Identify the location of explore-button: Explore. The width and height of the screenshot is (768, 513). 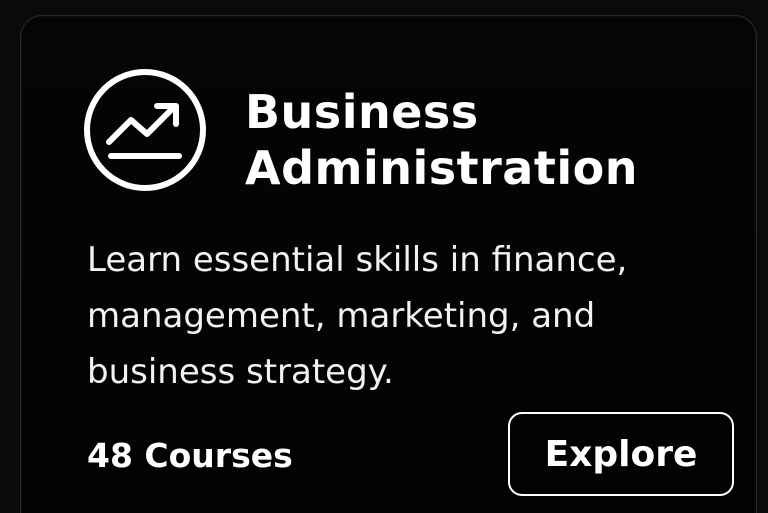
(621, 454).